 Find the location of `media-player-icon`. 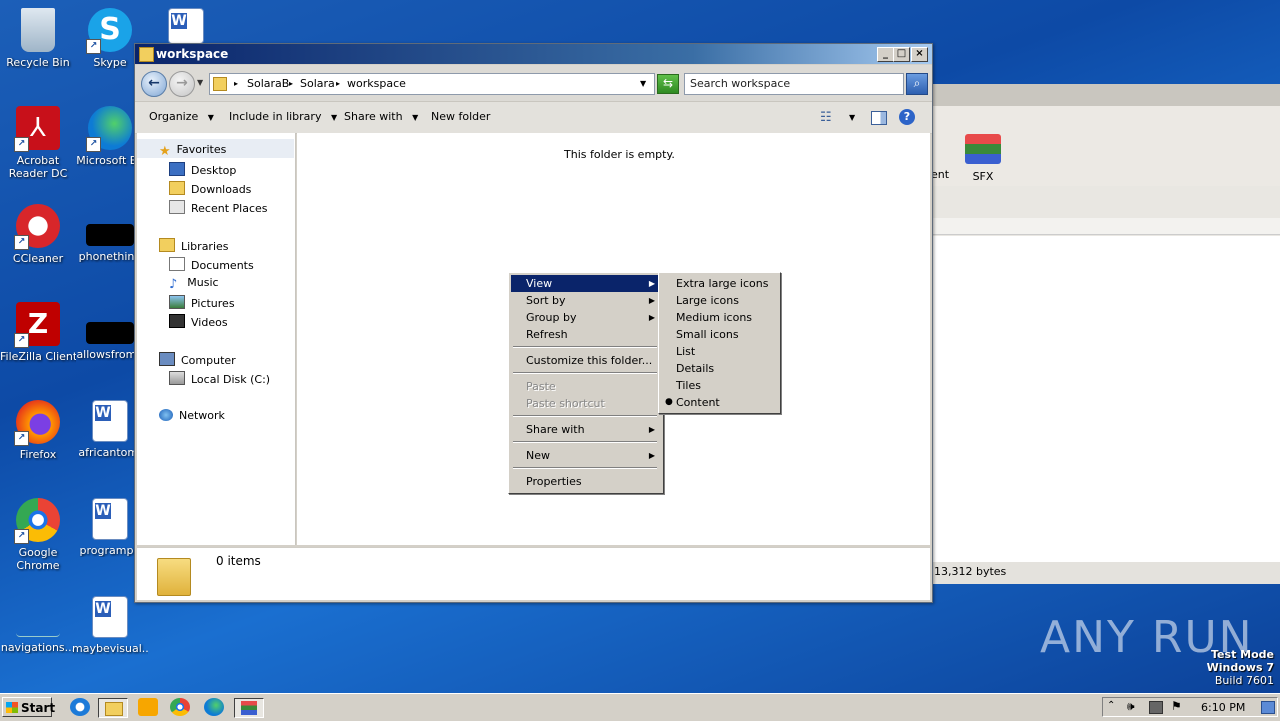

media-player-icon is located at coordinates (148, 707).